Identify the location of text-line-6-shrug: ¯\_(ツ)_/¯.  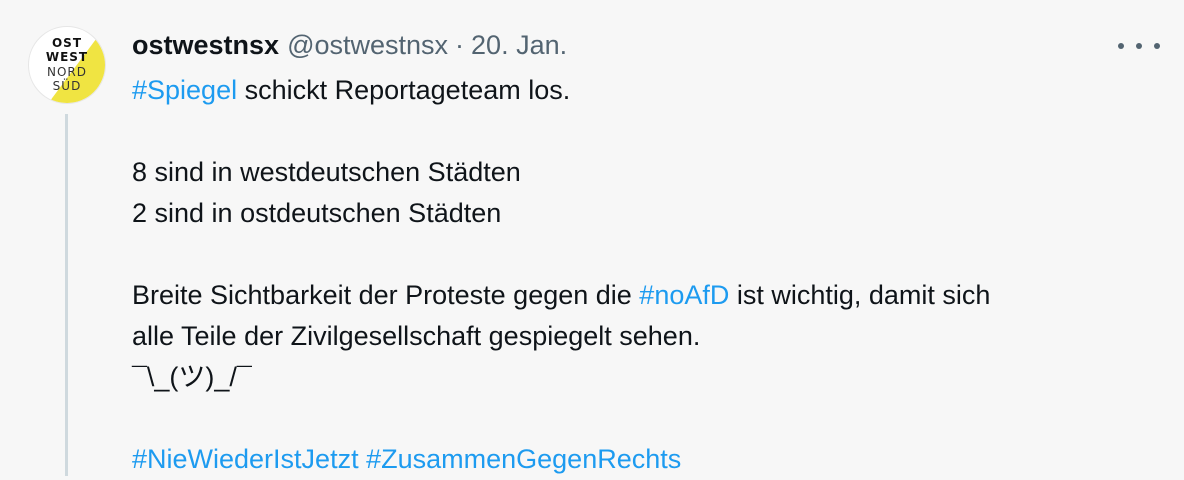
(192, 377).